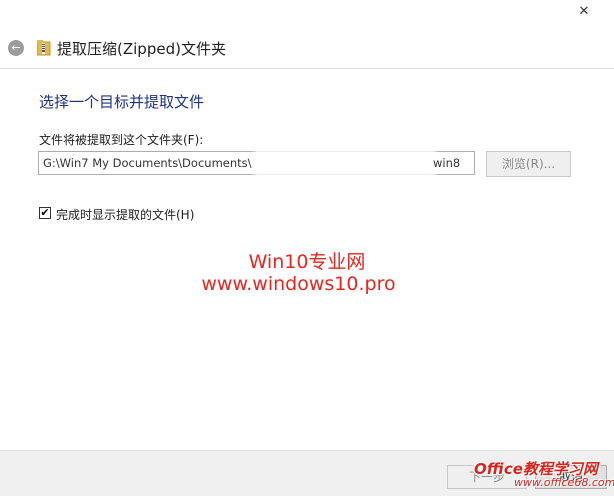 The height and width of the screenshot is (496, 614). Describe the element at coordinates (121, 140) in the screenshot. I see `destination-label: 文件将被提取到这个文件夹(F):` at that location.